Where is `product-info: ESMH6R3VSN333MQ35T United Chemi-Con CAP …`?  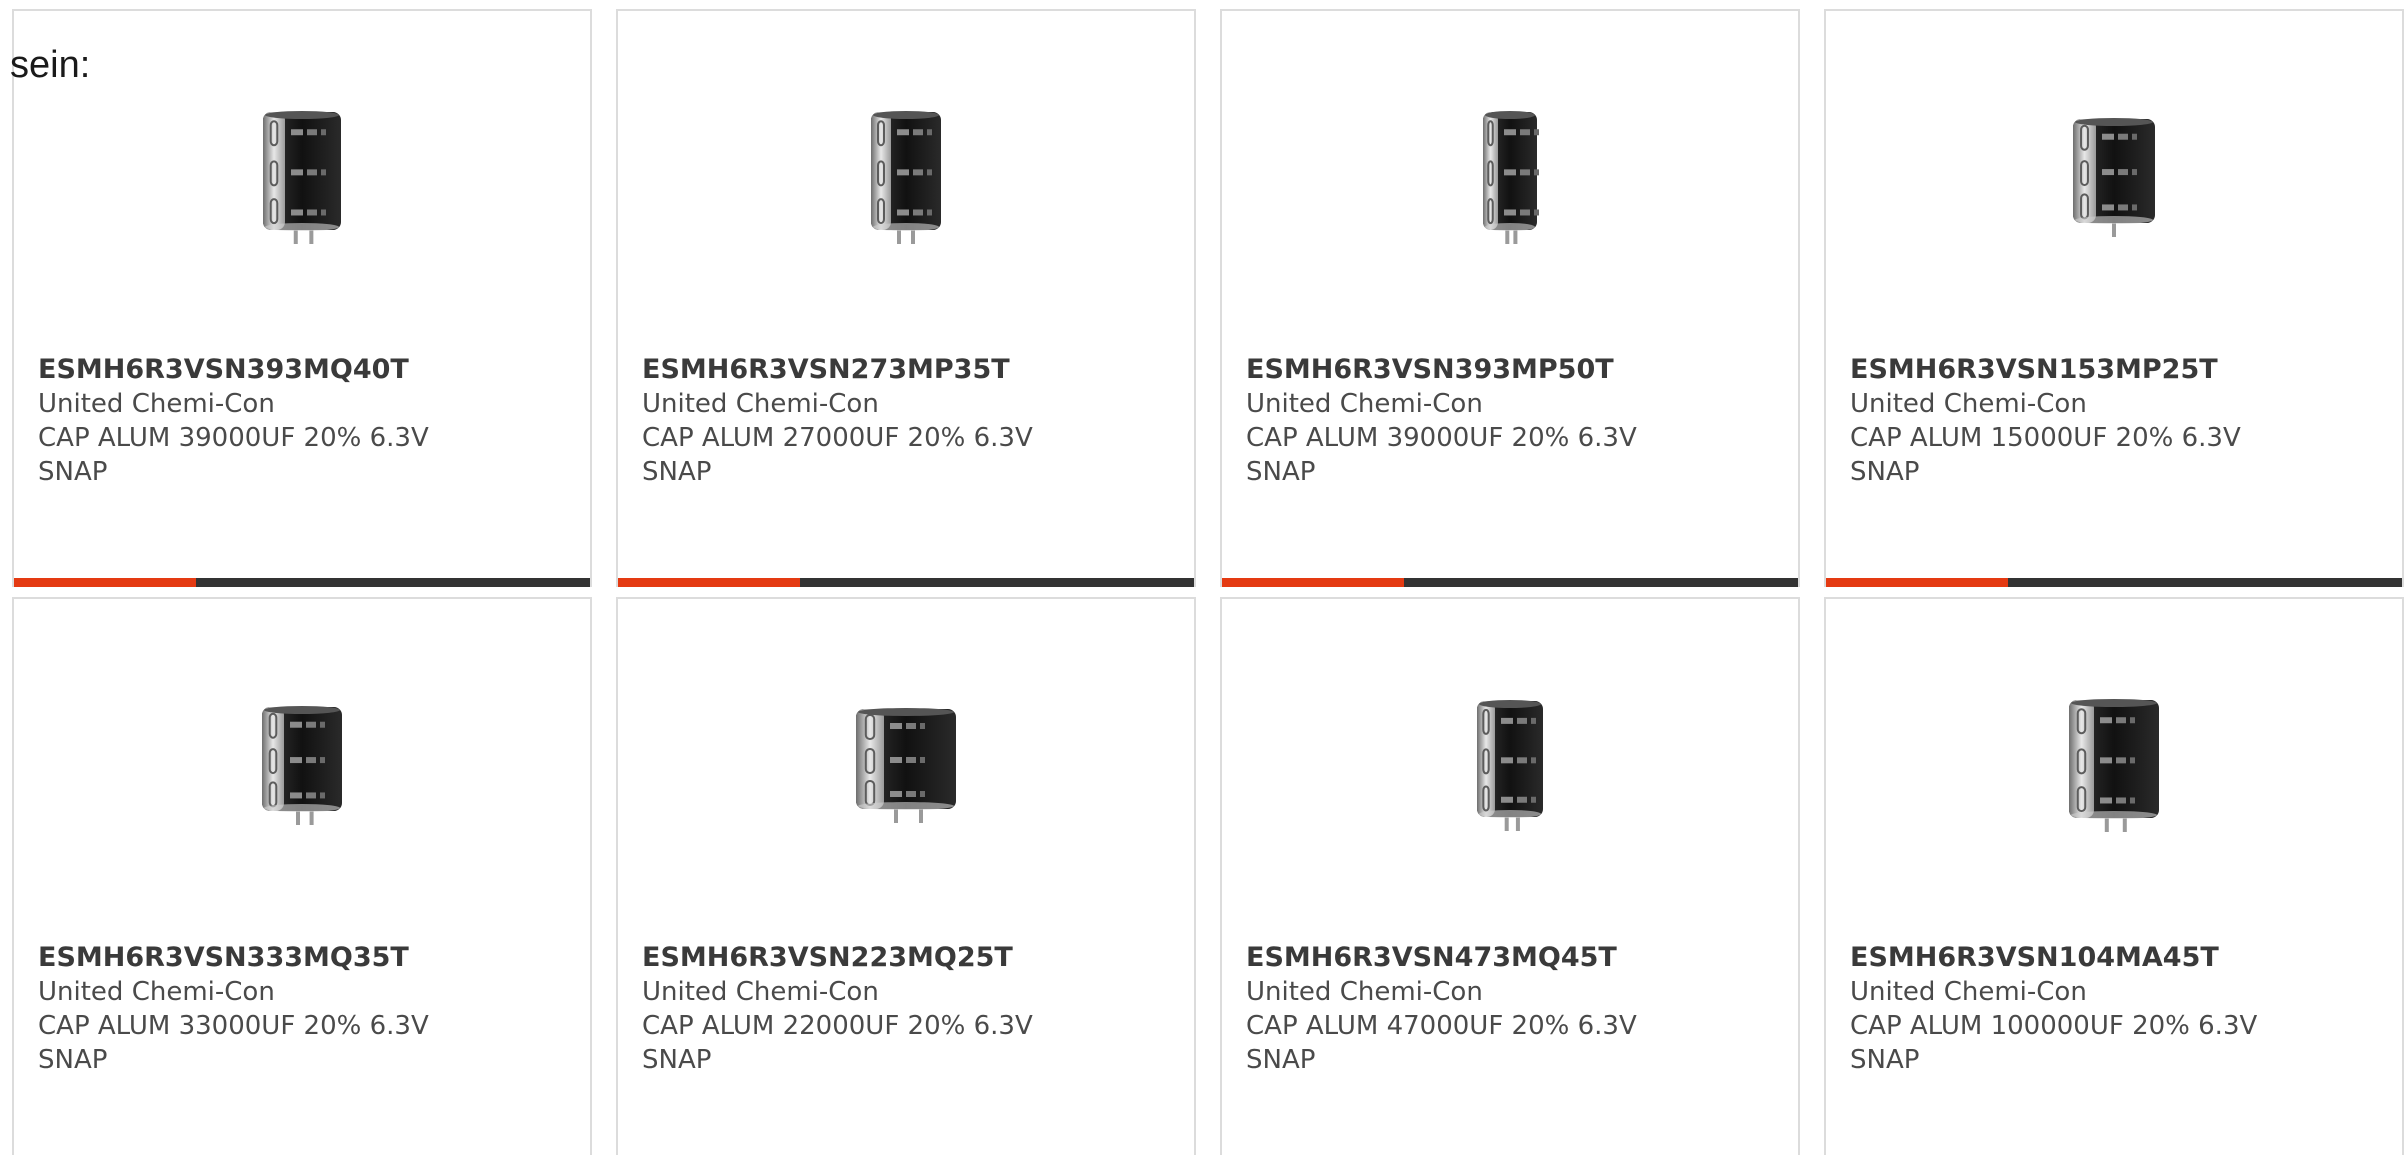
product-info: ESMH6R3VSN333MQ35T United Chemi-Con CAP … is located at coordinates (309, 1009).